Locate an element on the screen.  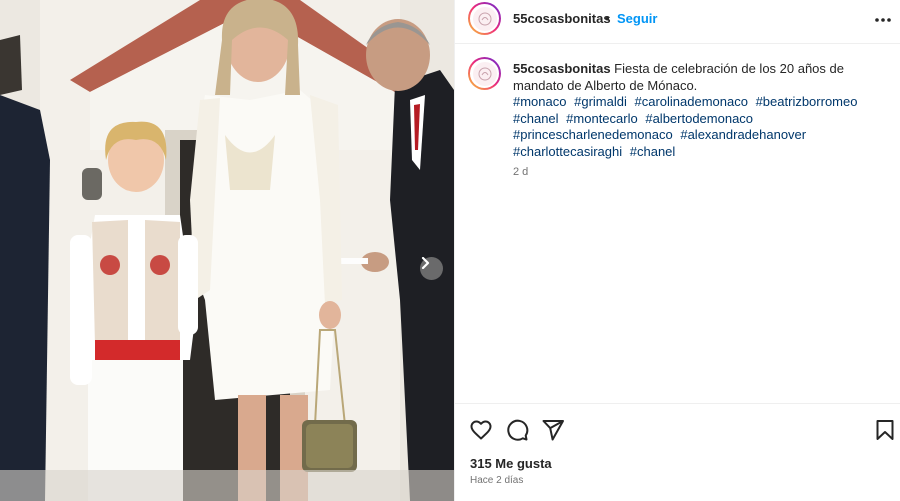
hashtag-link: #albertodemonaco is located at coordinates (699, 118).